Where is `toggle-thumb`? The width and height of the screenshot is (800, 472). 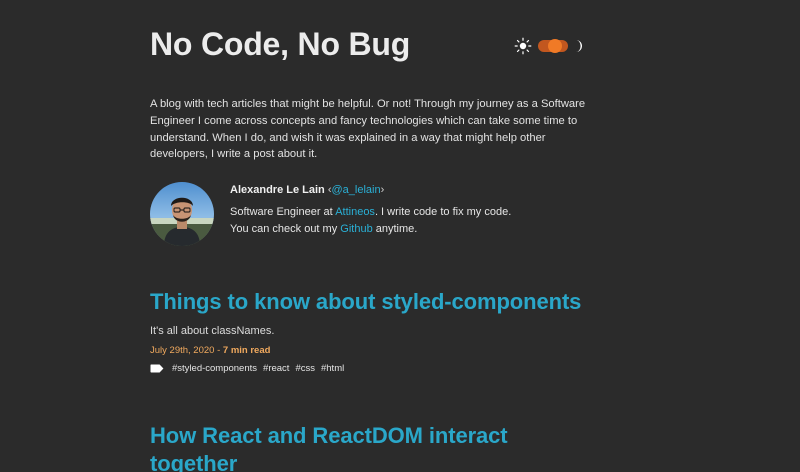
toggle-thumb is located at coordinates (555, 46).